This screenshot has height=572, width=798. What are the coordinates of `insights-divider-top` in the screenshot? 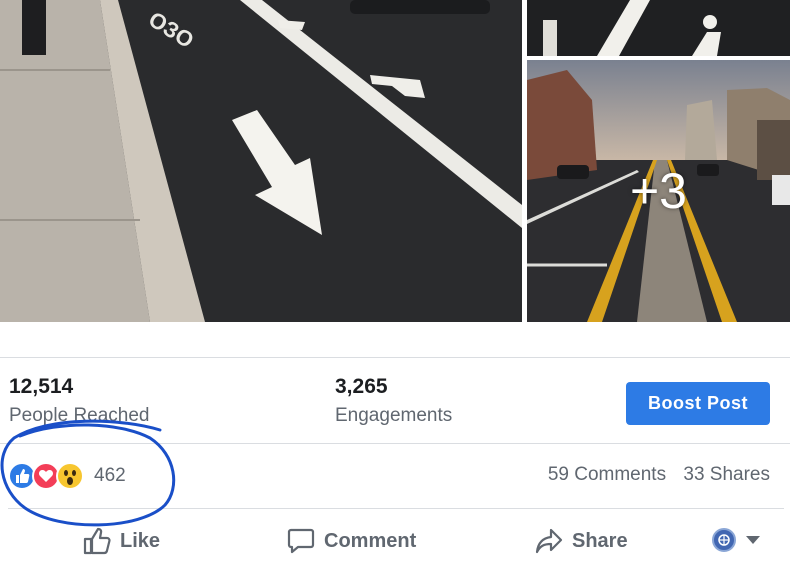 It's located at (395, 357).